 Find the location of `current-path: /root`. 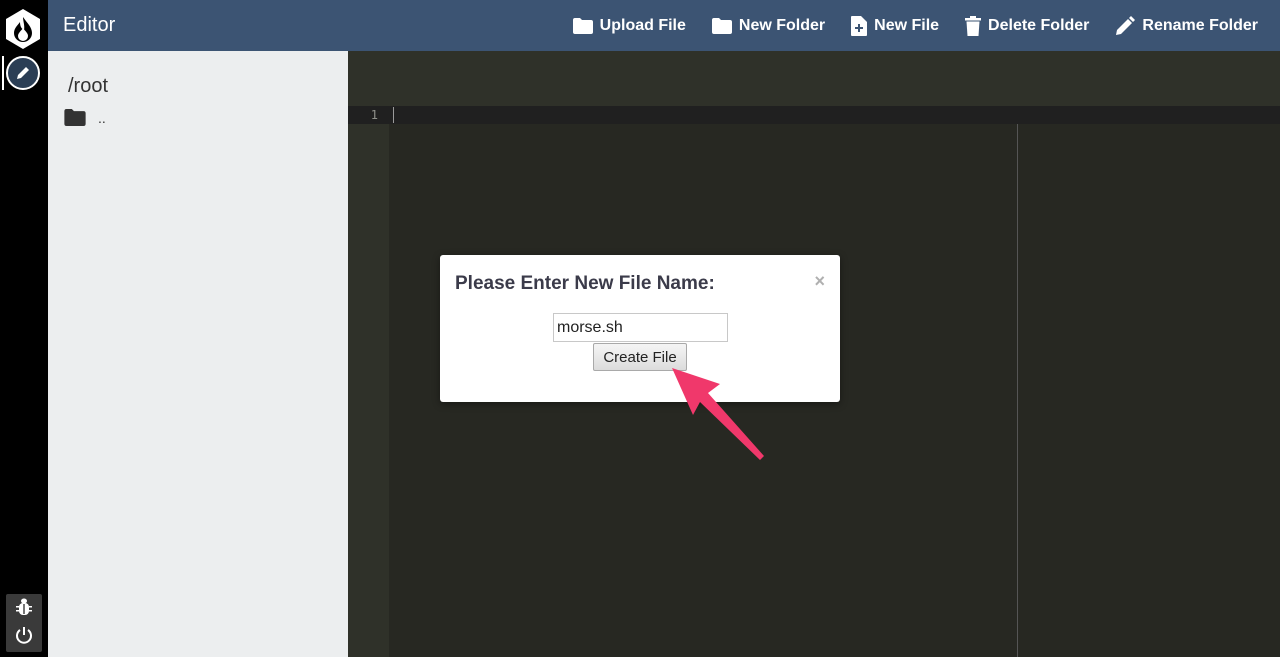

current-path: /root is located at coordinates (88, 86).